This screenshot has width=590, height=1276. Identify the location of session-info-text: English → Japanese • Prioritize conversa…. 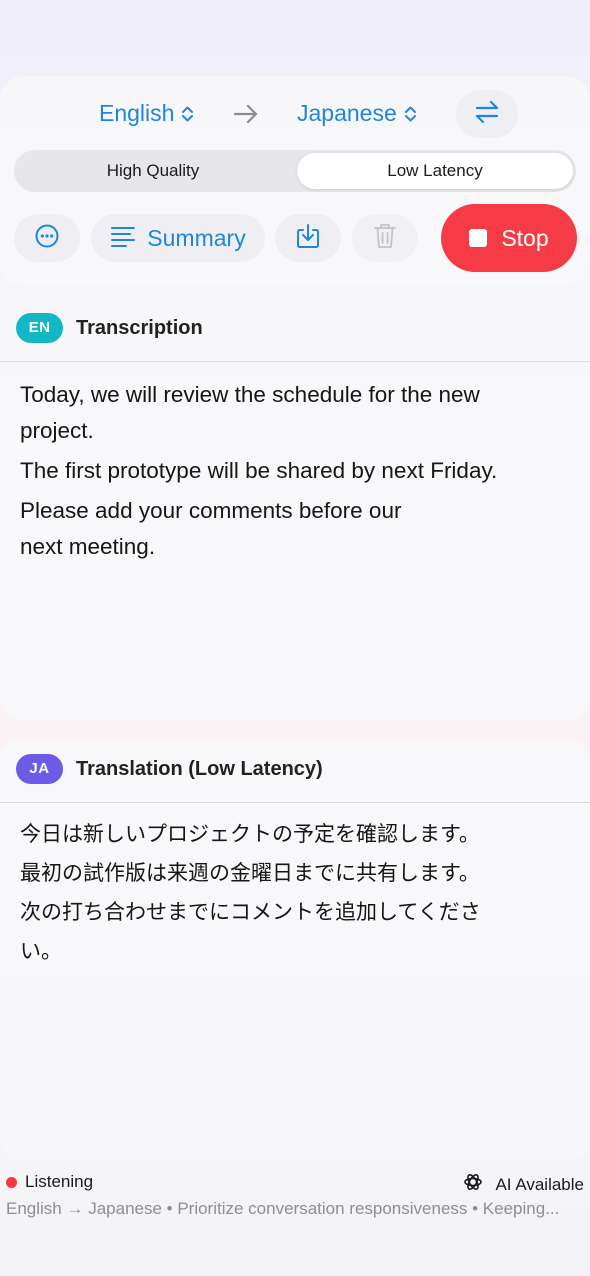
(283, 1208).